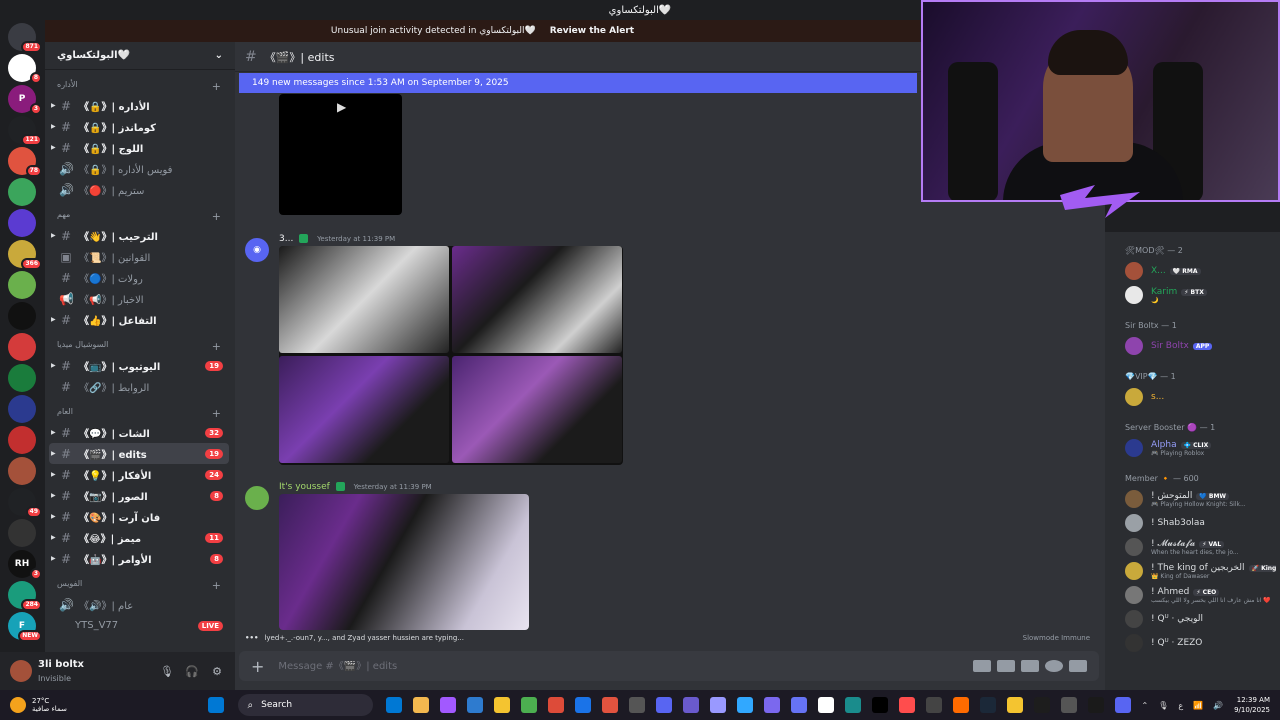 The image size is (1280, 720). What do you see at coordinates (216, 705) in the screenshot?
I see `windows-start-icon` at bounding box center [216, 705].